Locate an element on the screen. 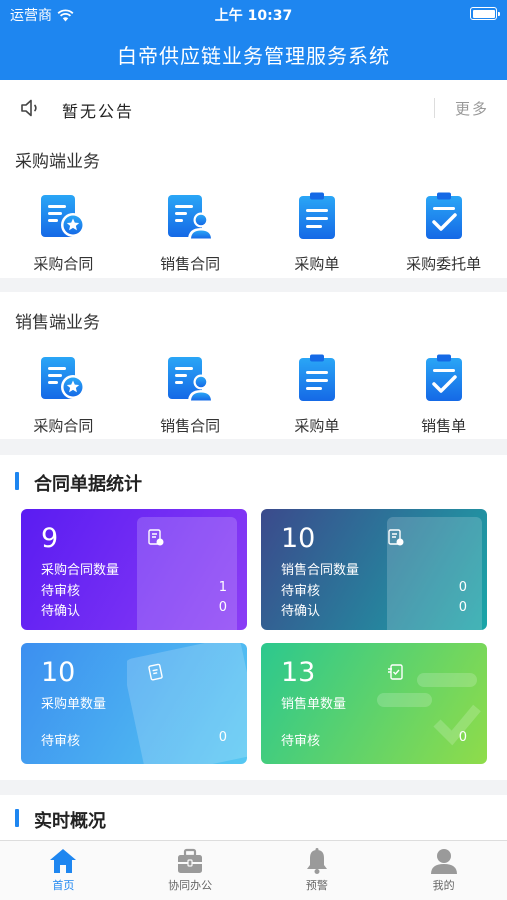 The image size is (507, 900). more-link: 更多 is located at coordinates (472, 108).